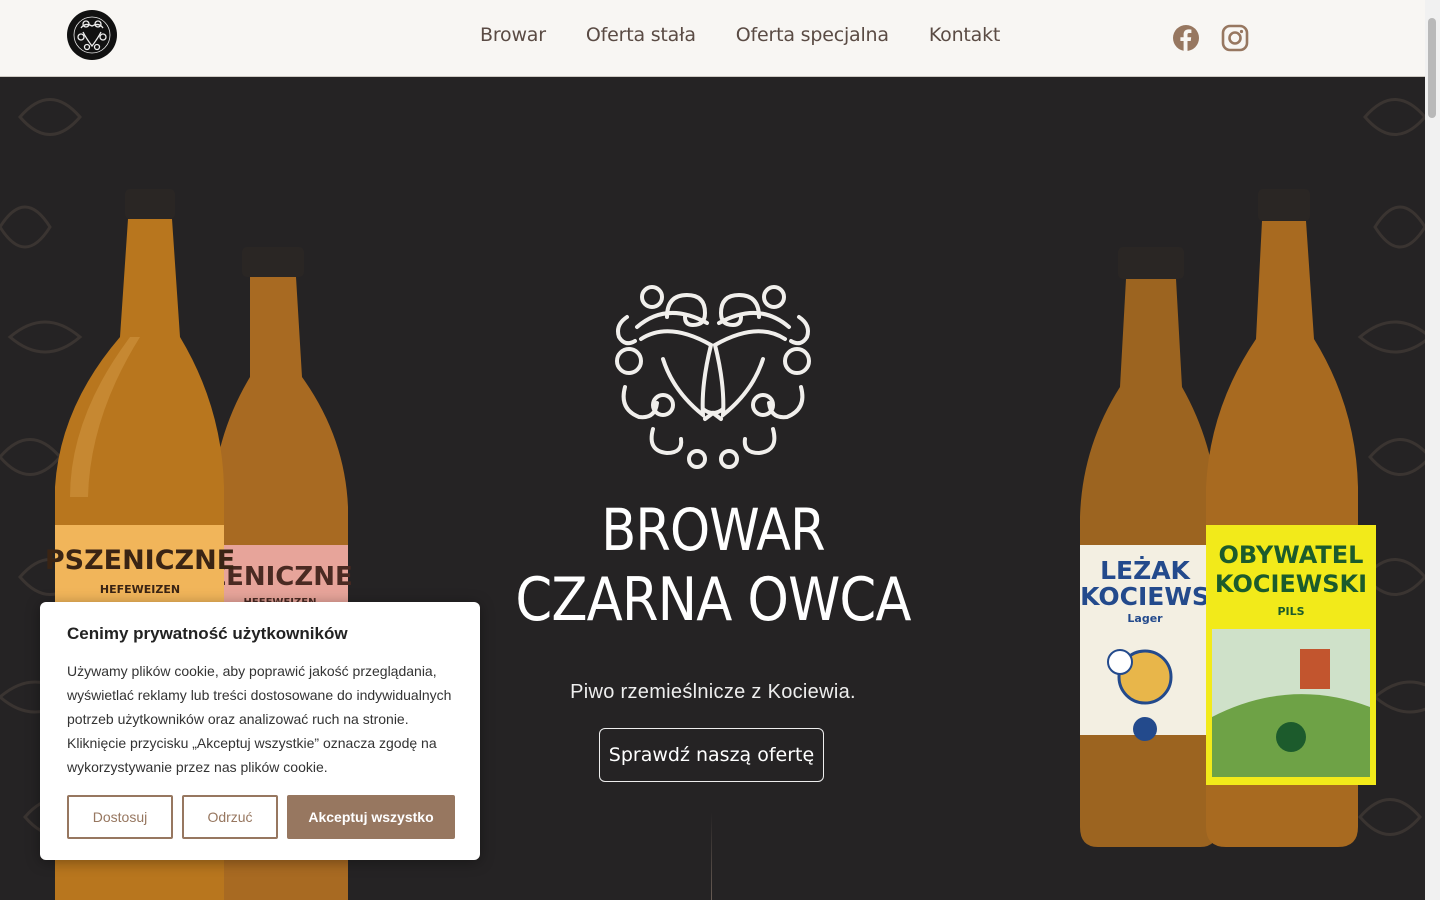 The width and height of the screenshot is (1440, 900). Describe the element at coordinates (513, 35) in the screenshot. I see `nav-link-browar: Browar` at that location.